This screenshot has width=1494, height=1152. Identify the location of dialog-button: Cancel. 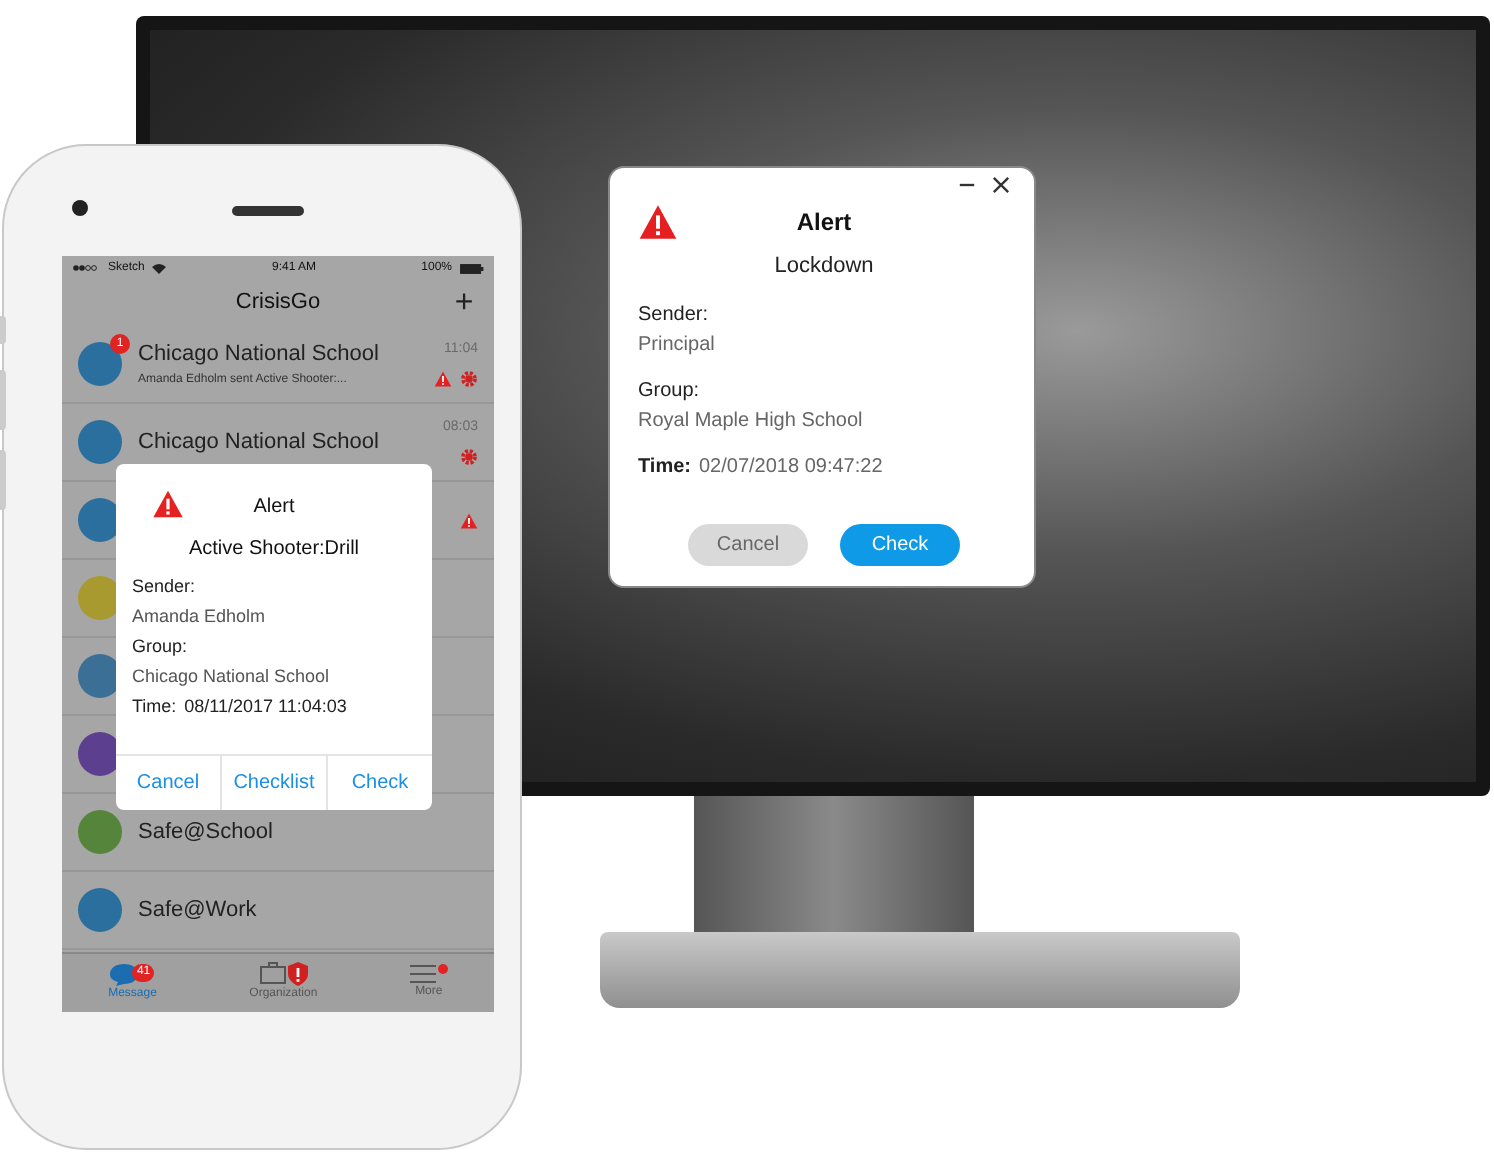
(168, 783).